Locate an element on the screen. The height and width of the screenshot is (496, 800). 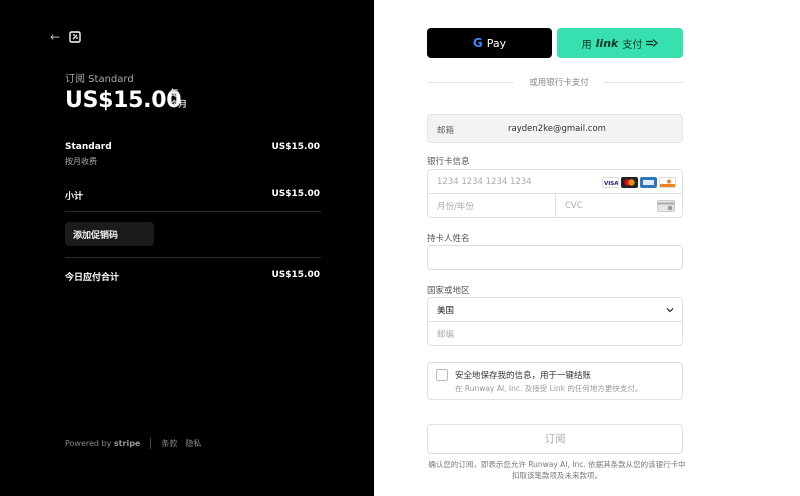
subtotal-label: 小计 is located at coordinates (74, 197).